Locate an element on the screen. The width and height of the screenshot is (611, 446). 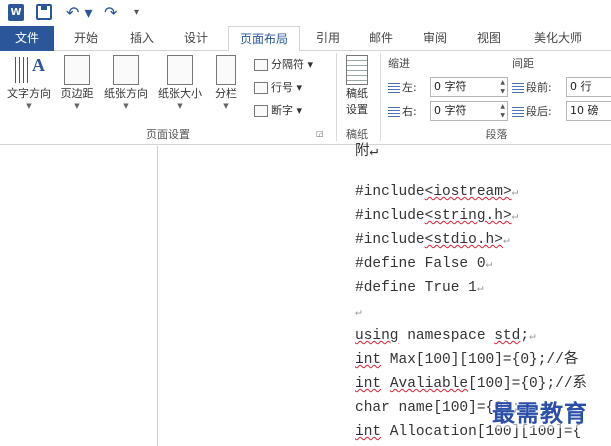
indent-right-row: 右: is located at coordinates (402, 112).